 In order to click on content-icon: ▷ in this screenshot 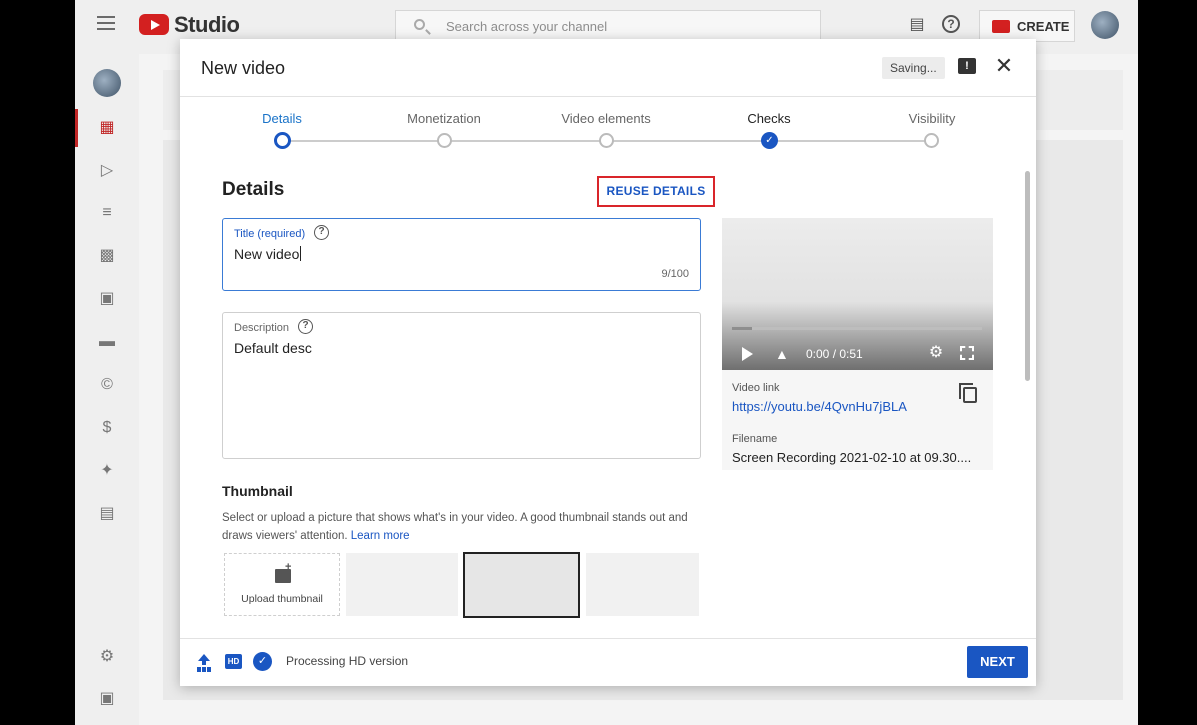, I will do `click(107, 171)`.